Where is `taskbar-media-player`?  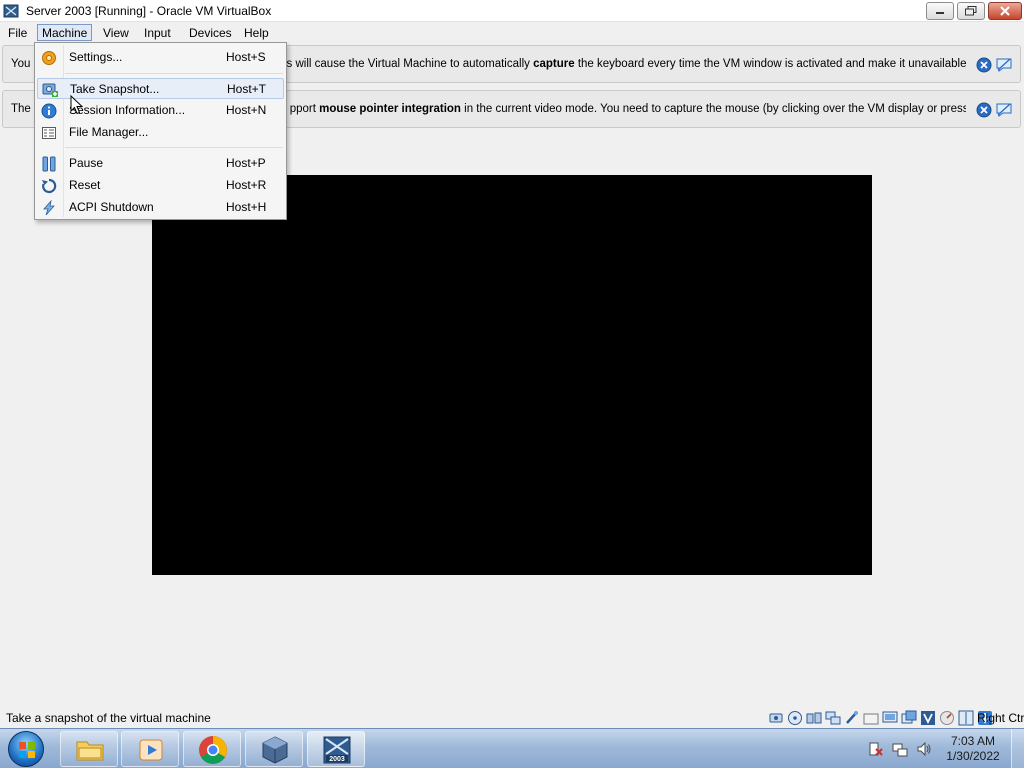
taskbar-media-player is located at coordinates (150, 749).